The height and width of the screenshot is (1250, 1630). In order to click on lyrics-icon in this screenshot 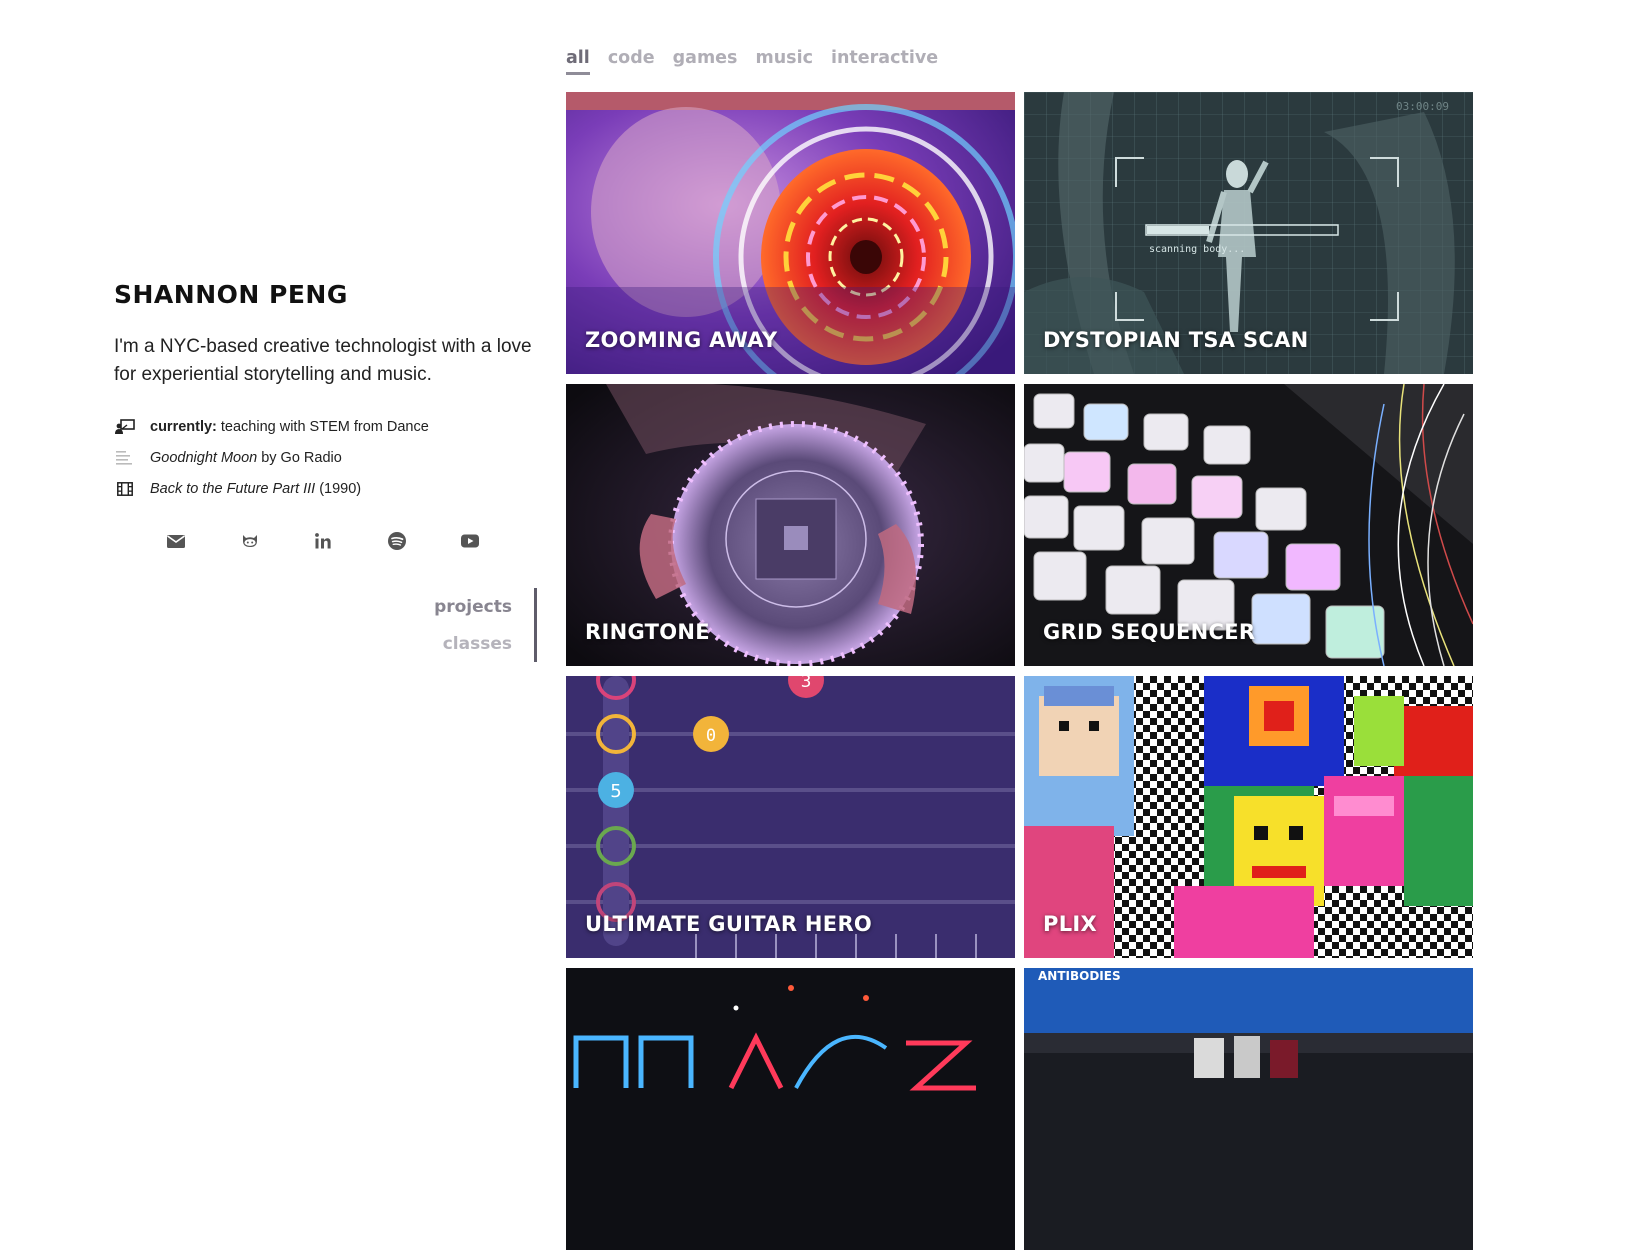, I will do `click(125, 458)`.